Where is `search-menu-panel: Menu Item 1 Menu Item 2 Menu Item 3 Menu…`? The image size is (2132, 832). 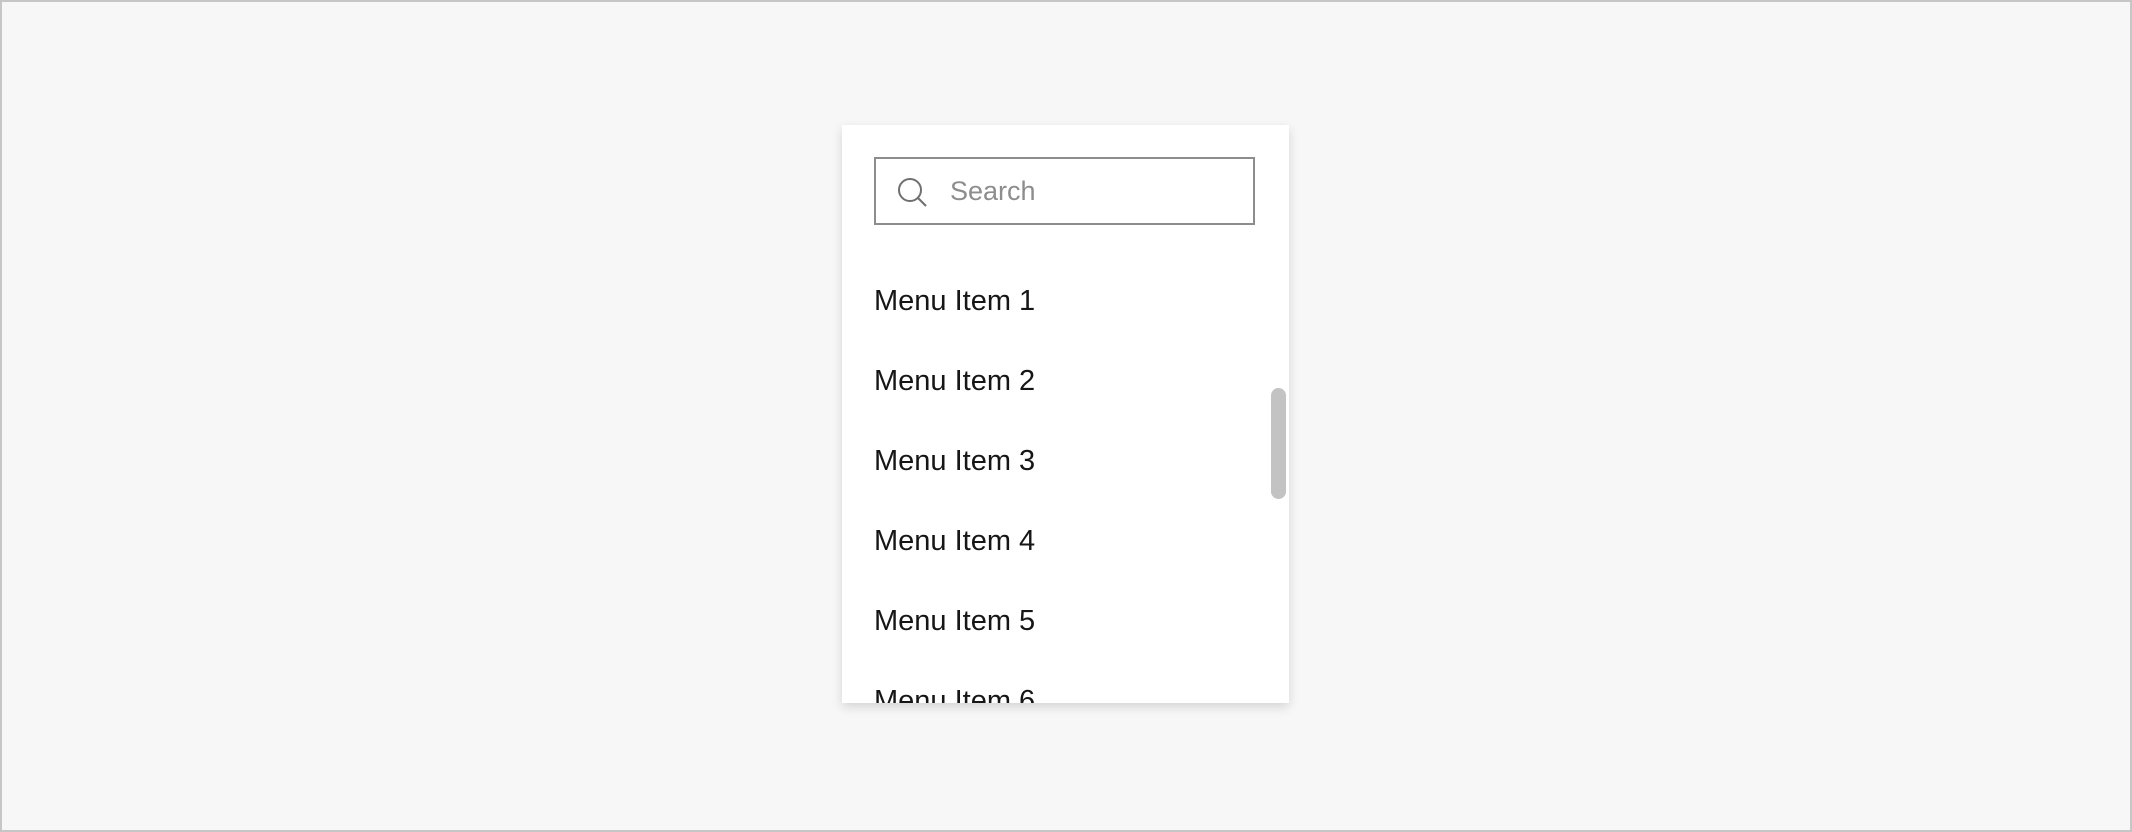
search-menu-panel: Menu Item 1 Menu Item 2 Menu Item 3 Menu… is located at coordinates (1065, 414).